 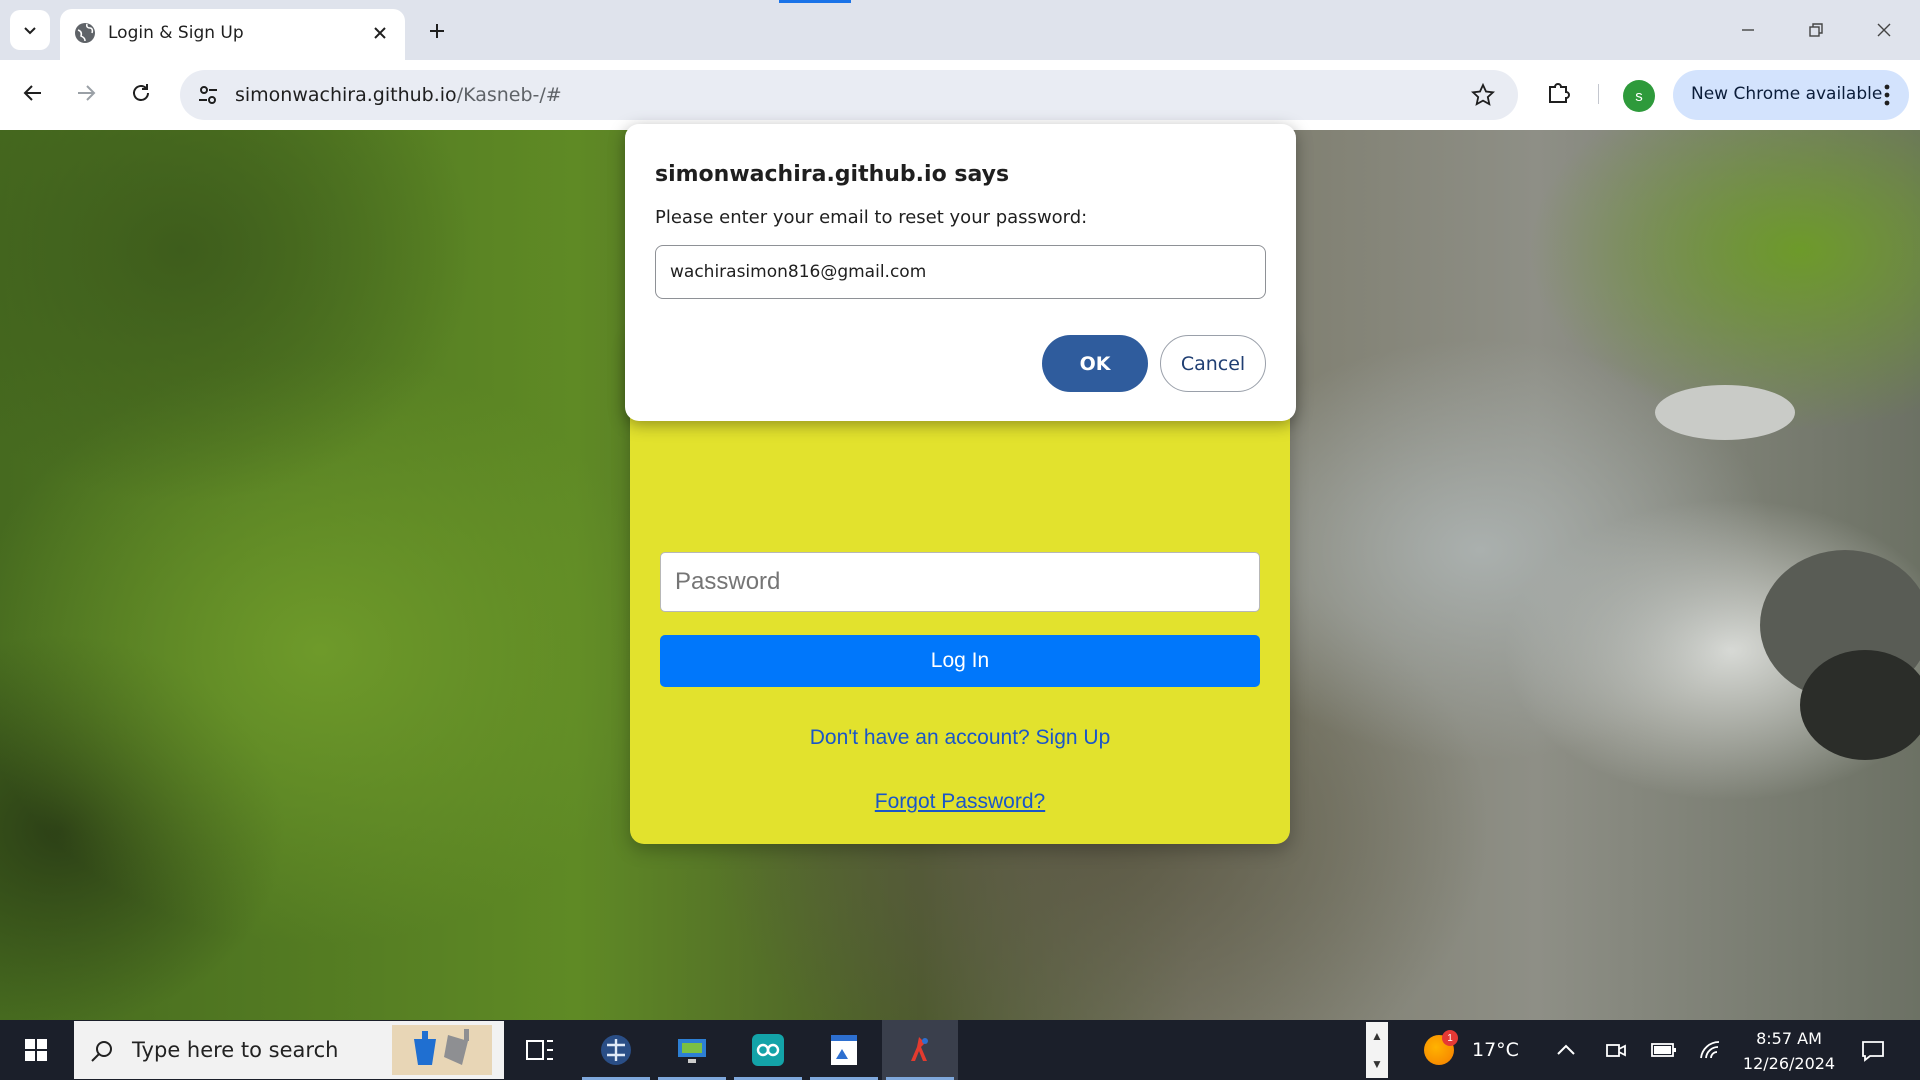 I want to click on figure-app-icon, so click(x=919, y=1049).